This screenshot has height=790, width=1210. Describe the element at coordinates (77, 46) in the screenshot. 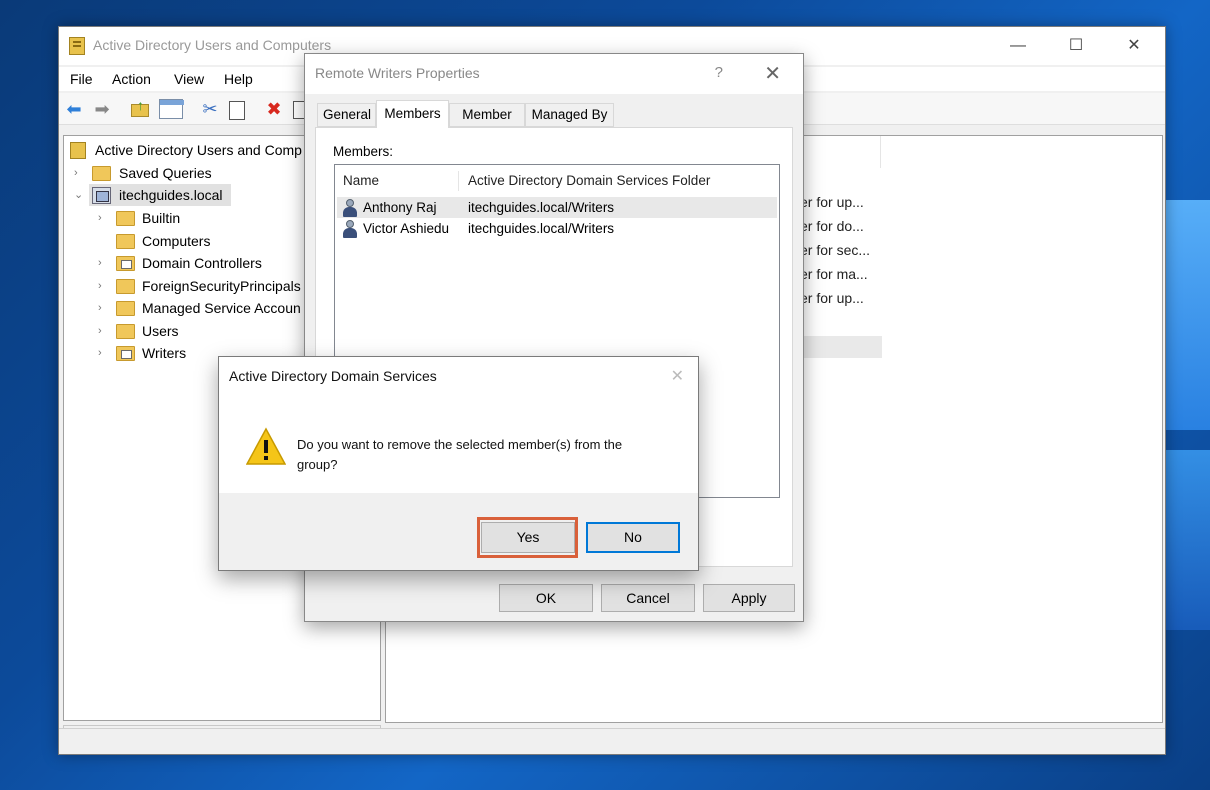

I see `aduc-app-icon` at that location.